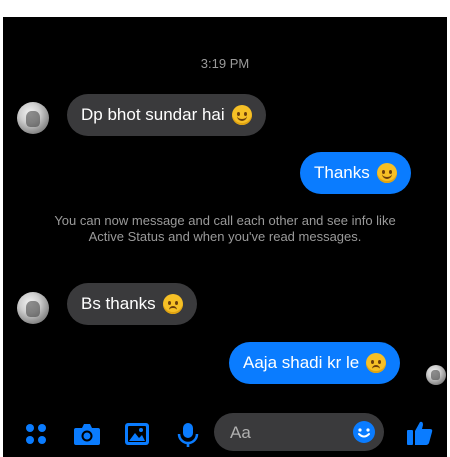  What do you see at coordinates (87, 436) in the screenshot?
I see `camera-icon` at bounding box center [87, 436].